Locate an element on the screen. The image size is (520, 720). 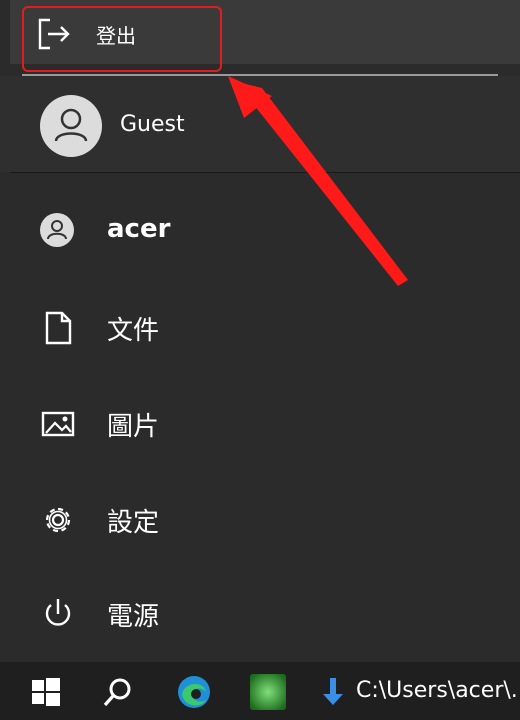
download-arrow-icon is located at coordinates (333, 691).